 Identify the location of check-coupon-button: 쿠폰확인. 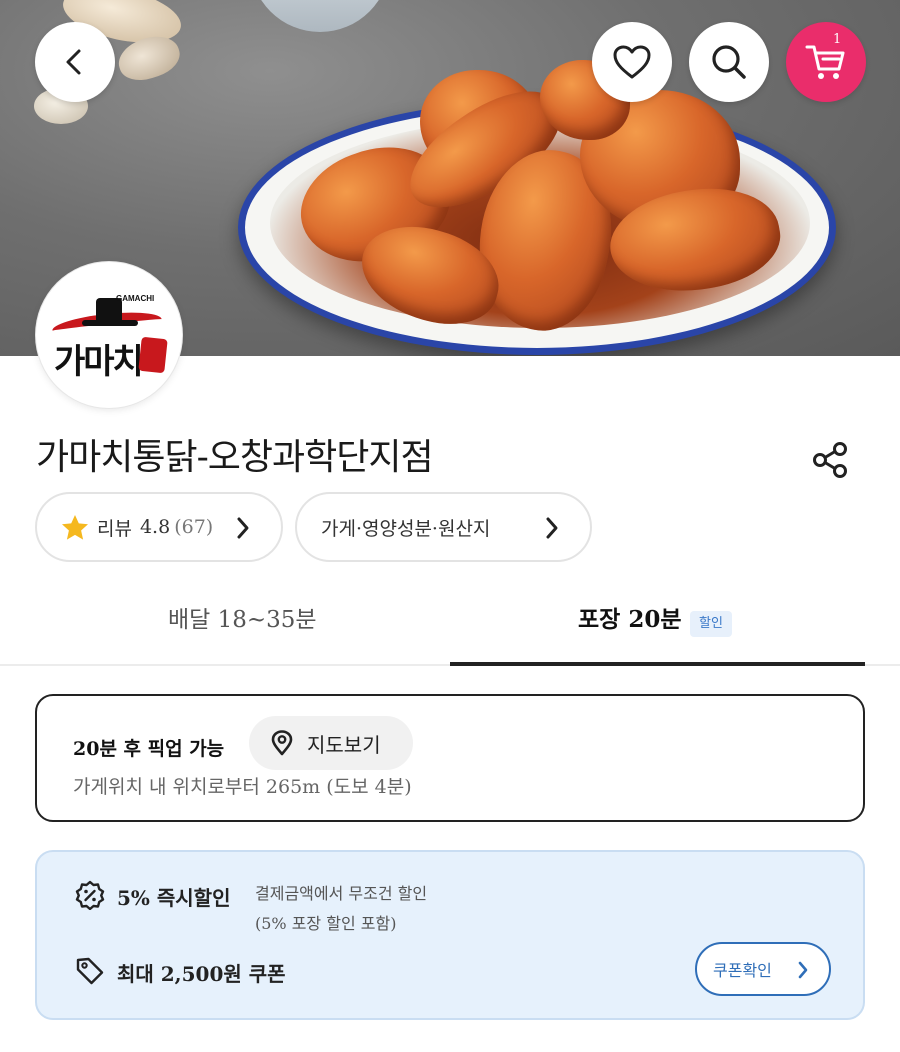
(763, 969).